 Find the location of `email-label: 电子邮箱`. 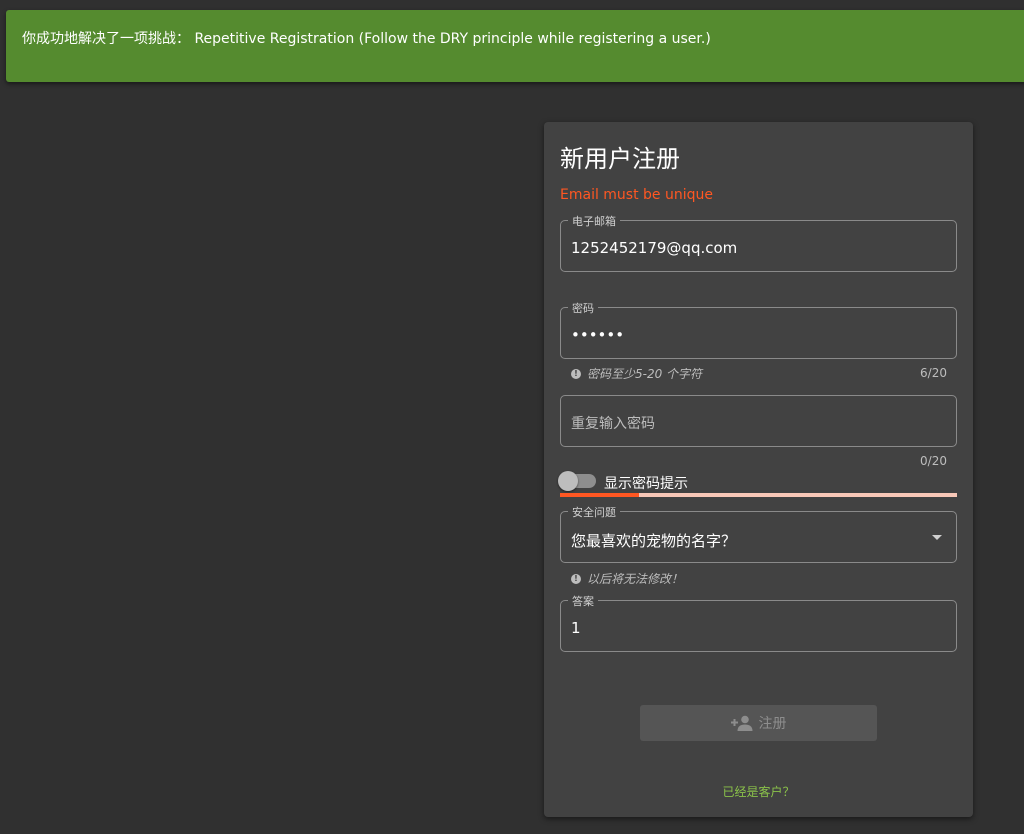

email-label: 电子邮箱 is located at coordinates (594, 221).